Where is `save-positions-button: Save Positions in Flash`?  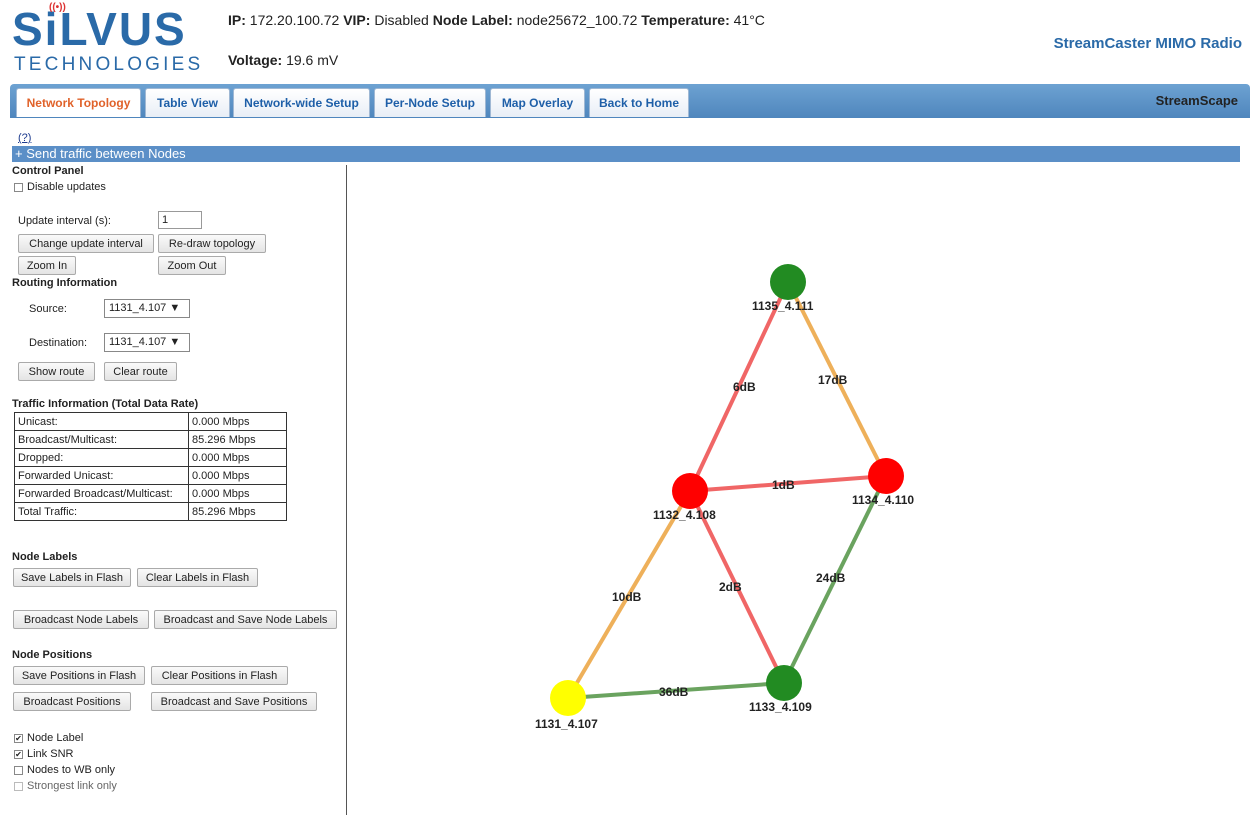 save-positions-button: Save Positions in Flash is located at coordinates (79, 675).